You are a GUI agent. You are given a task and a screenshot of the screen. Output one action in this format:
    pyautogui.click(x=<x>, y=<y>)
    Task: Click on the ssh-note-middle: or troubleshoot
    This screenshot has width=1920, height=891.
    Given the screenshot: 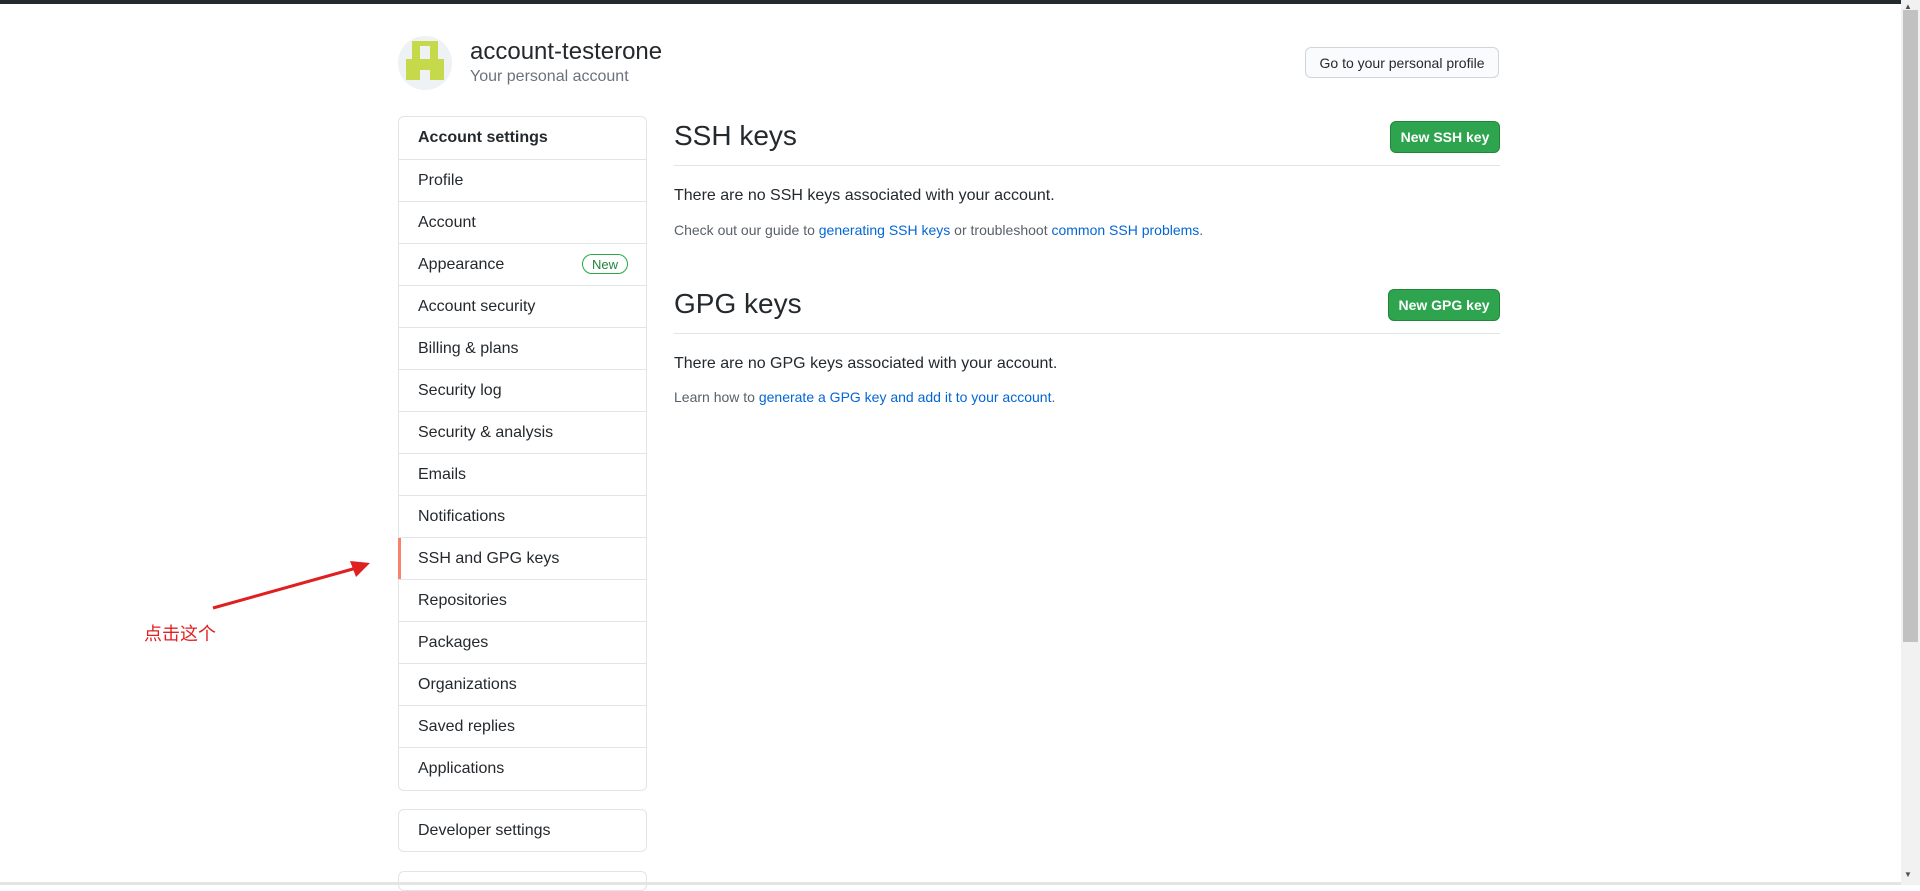 What is the action you would take?
    pyautogui.click(x=1001, y=230)
    